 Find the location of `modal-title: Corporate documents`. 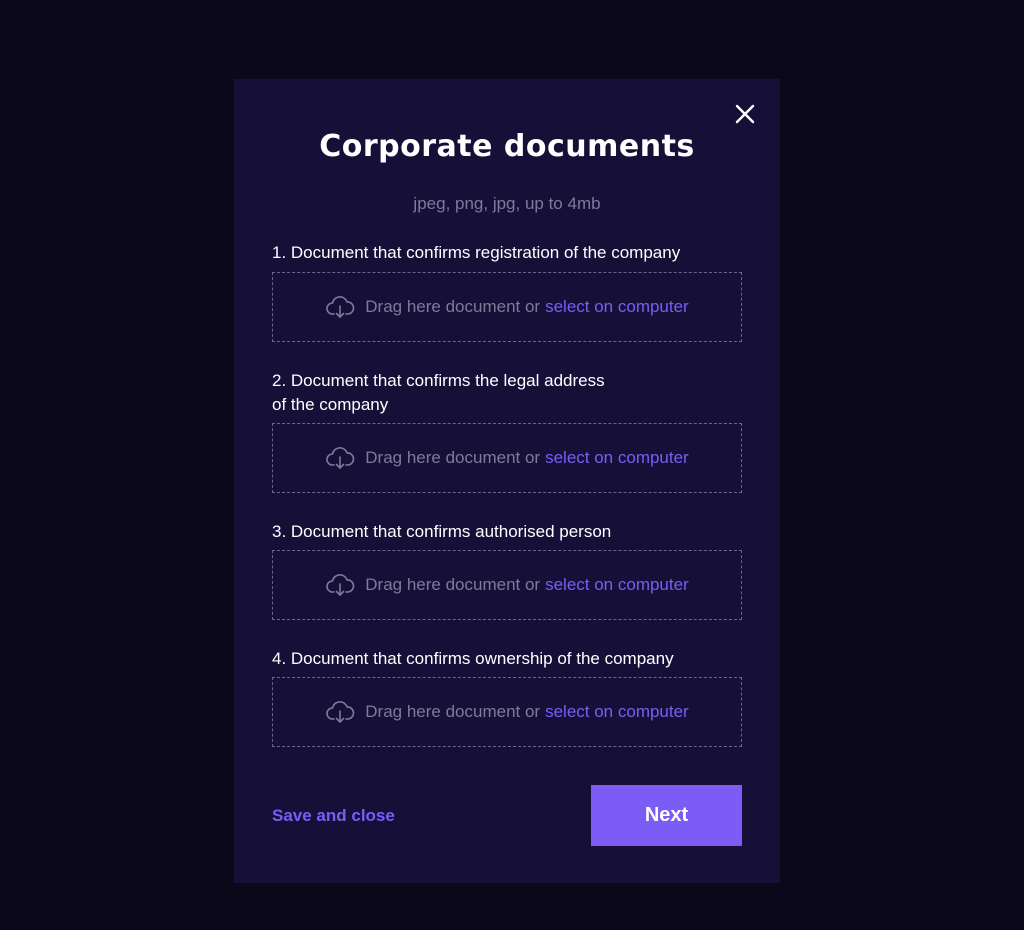

modal-title: Corporate documents is located at coordinates (507, 146).